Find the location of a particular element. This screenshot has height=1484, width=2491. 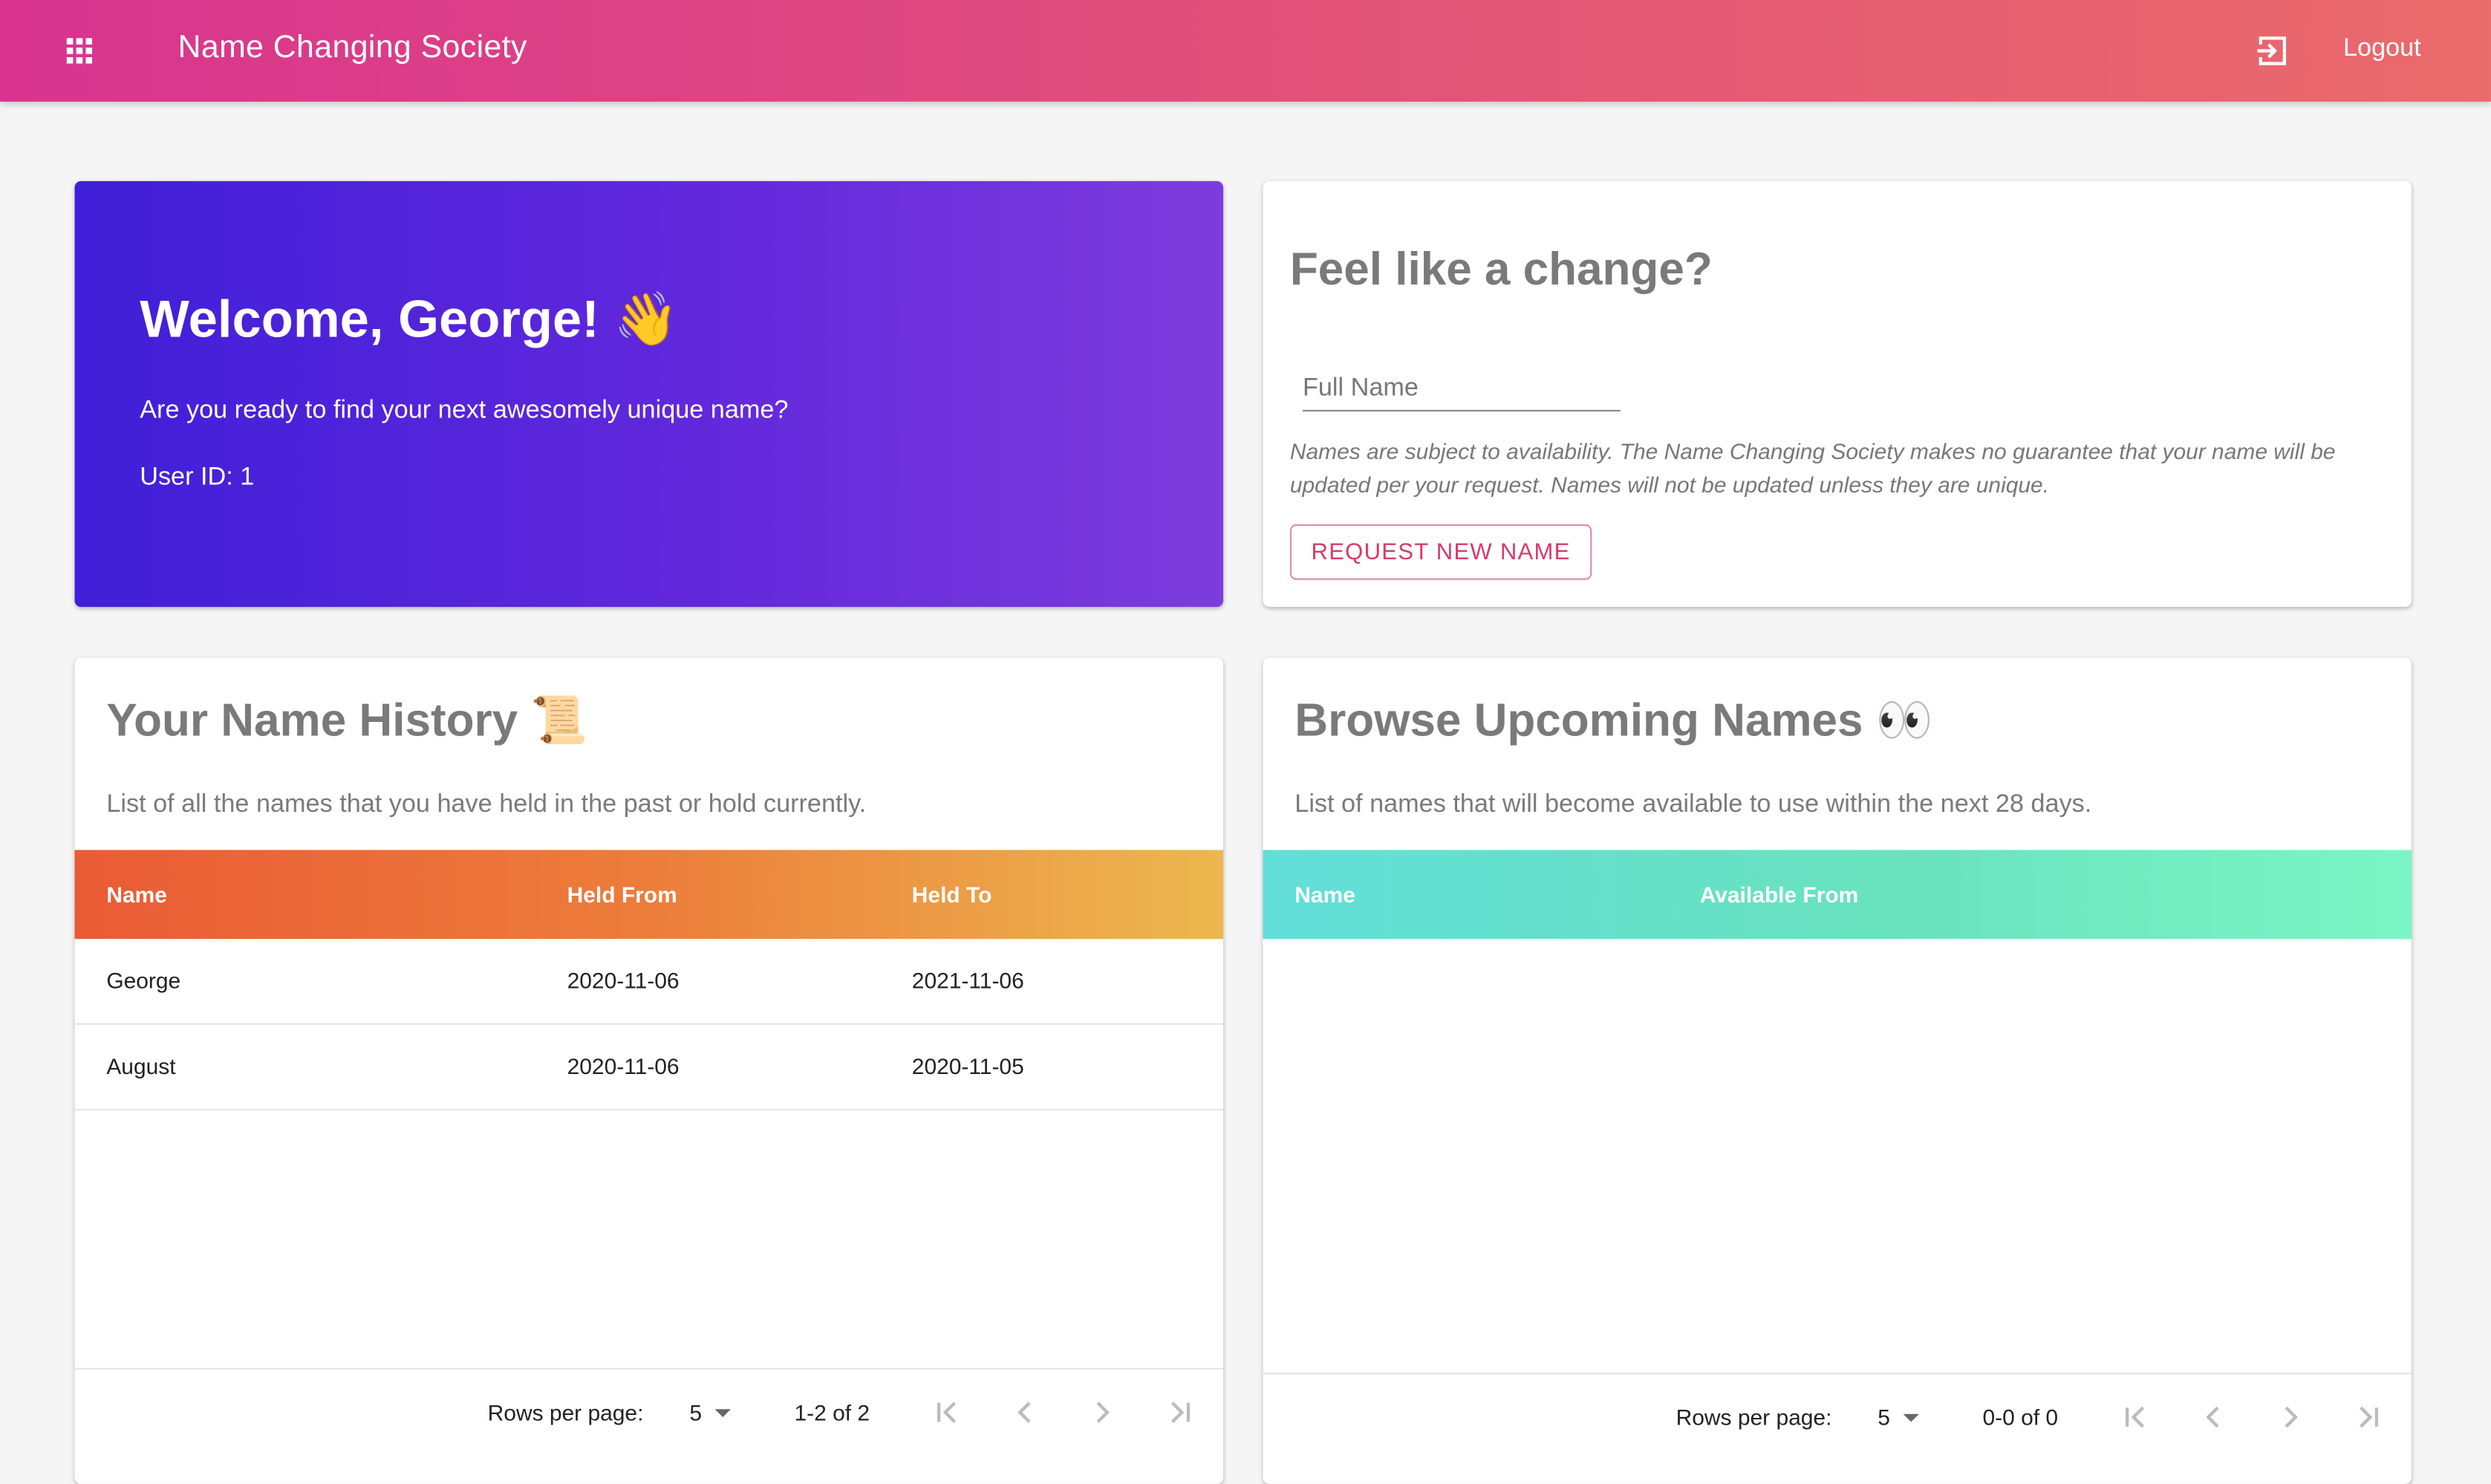

column-header-held-to: Held To is located at coordinates (952, 895).